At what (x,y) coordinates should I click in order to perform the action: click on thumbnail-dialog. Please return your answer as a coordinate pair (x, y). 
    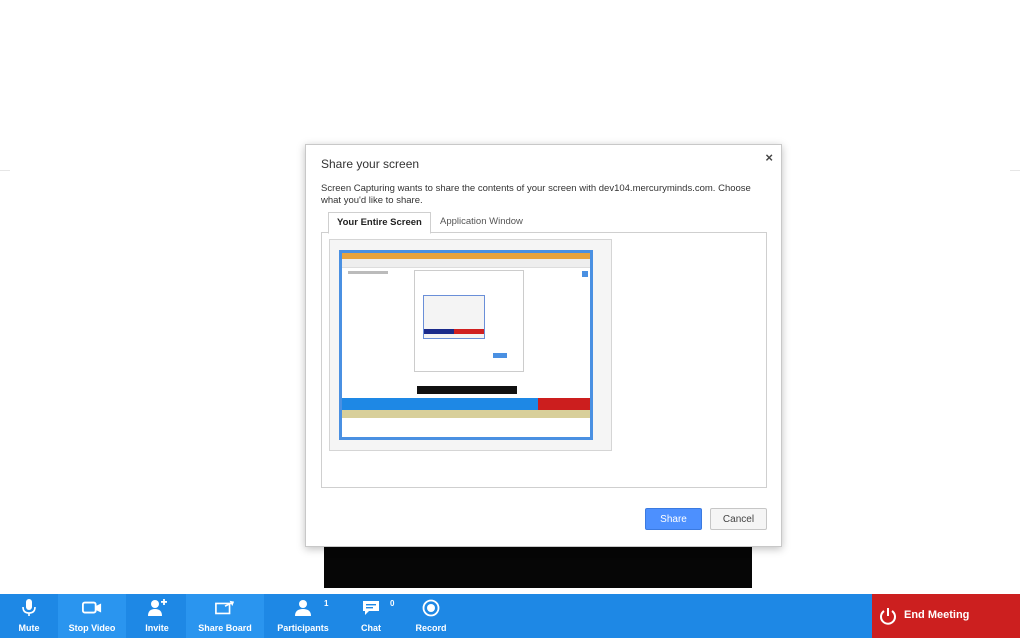
    Looking at the image, I should click on (469, 321).